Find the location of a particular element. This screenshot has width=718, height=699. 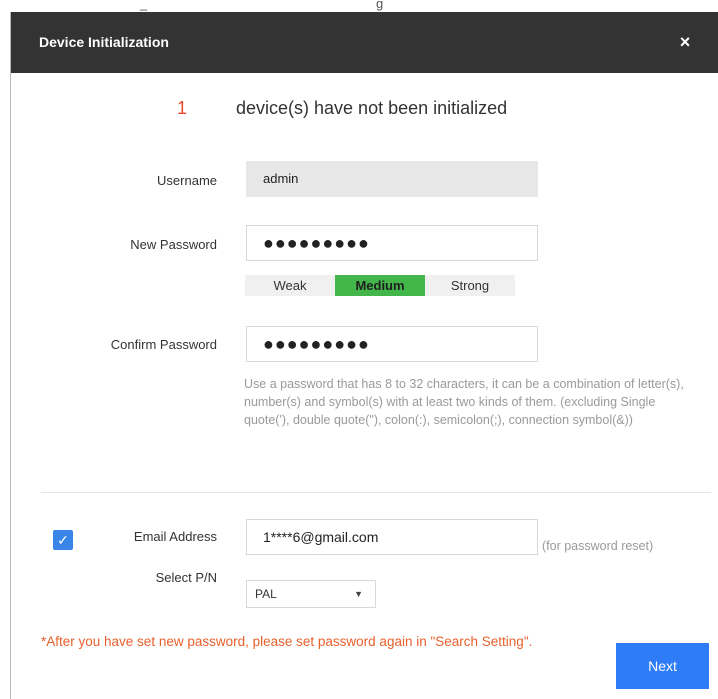

email-checkbox: ✓ is located at coordinates (63, 540).